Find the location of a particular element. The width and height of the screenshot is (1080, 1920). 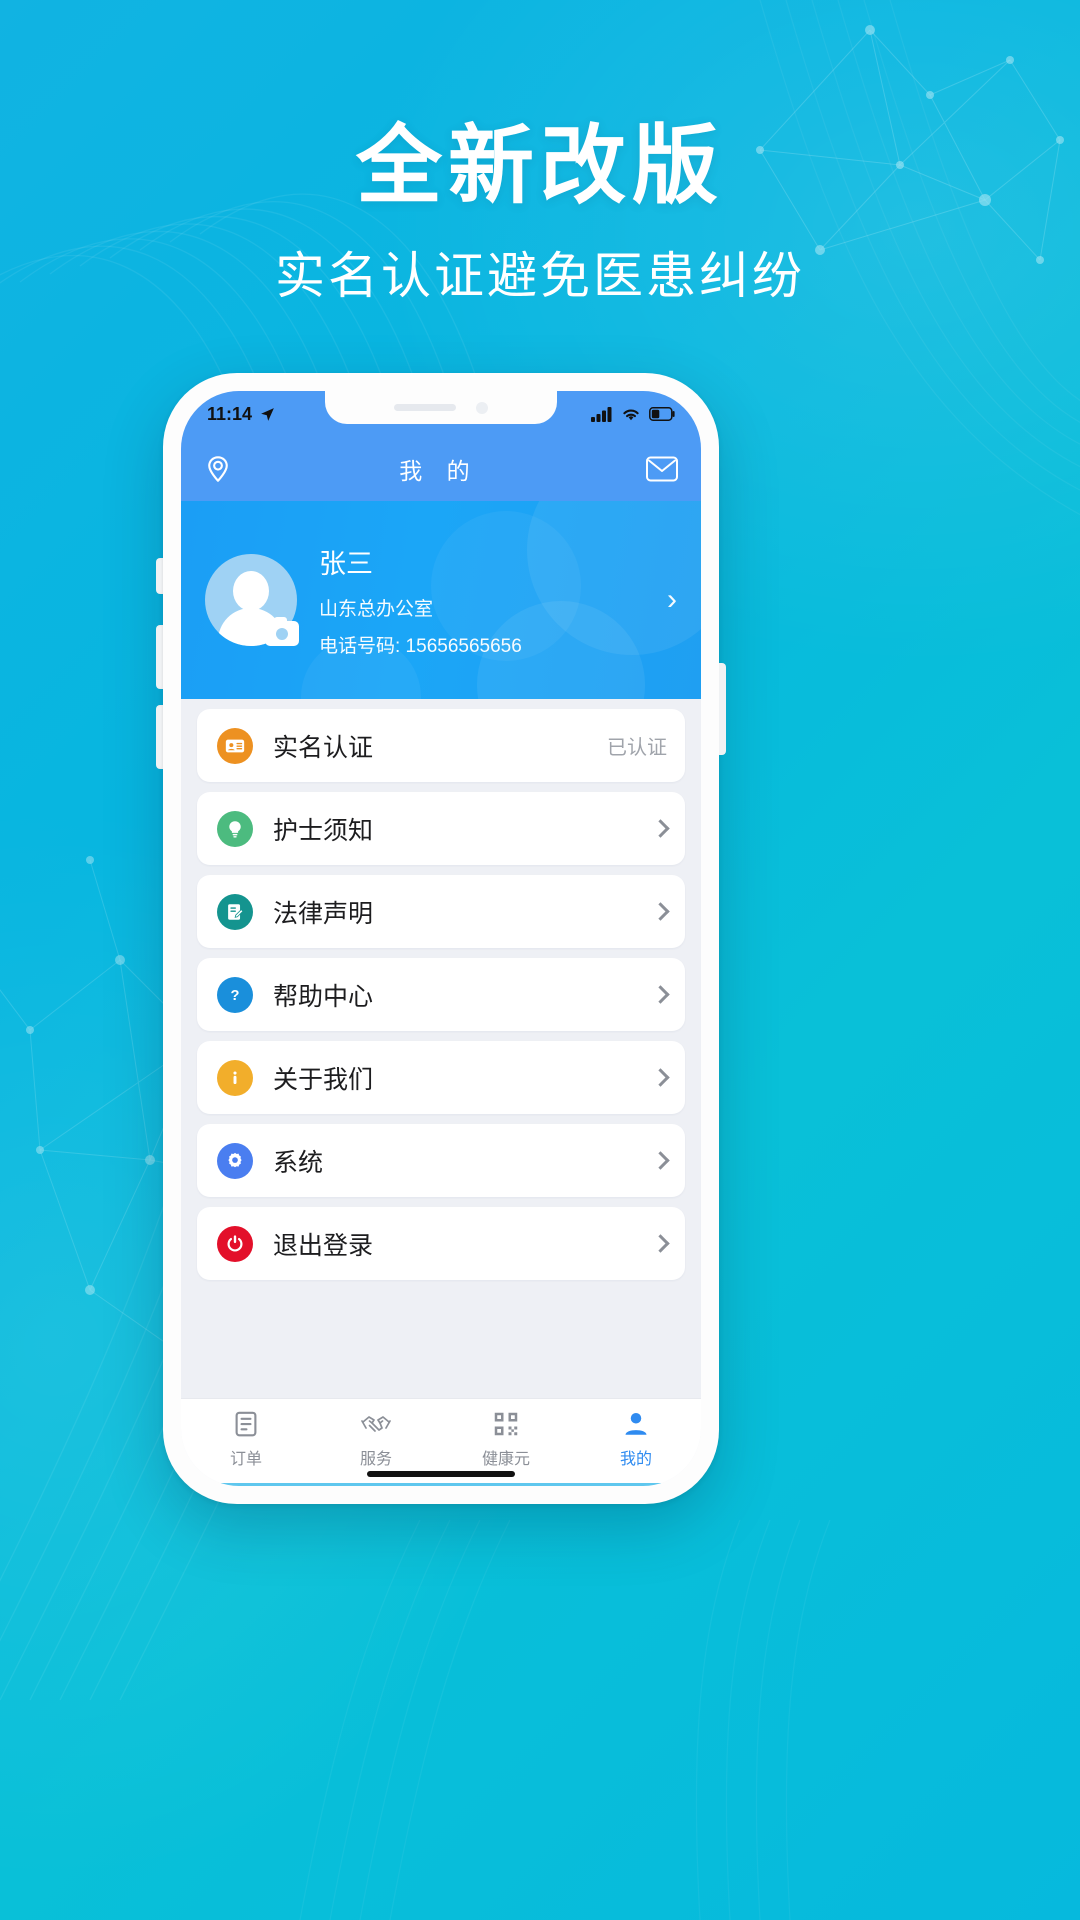

home-indicator is located at coordinates (441, 1474).